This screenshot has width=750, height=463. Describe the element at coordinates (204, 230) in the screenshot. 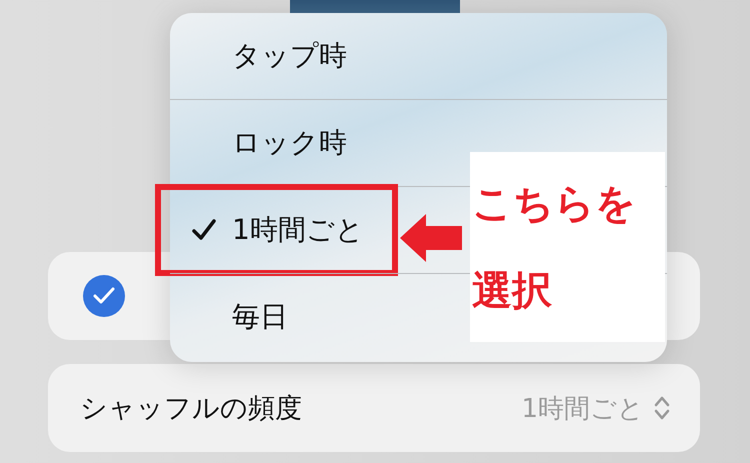

I see `checkmark-icon` at that location.